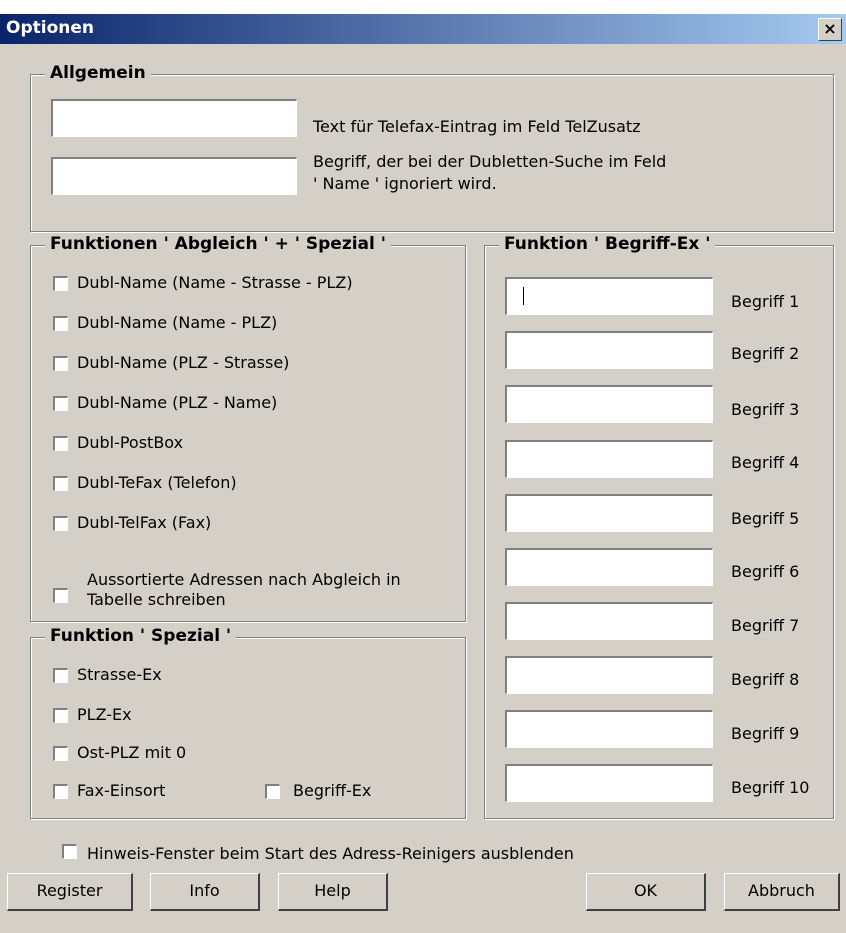  What do you see at coordinates (177, 402) in the screenshot?
I see `dubl-name-pn-label: Dubl-Name (PLZ - Name)` at bounding box center [177, 402].